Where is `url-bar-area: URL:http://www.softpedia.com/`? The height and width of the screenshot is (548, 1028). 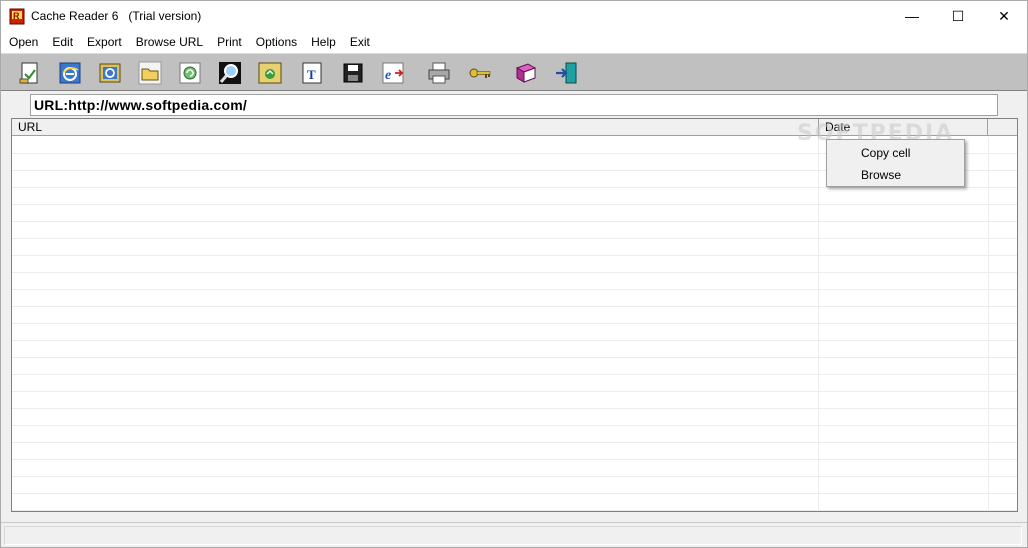
url-bar-area: URL:http://www.softpedia.com/ is located at coordinates (514, 104).